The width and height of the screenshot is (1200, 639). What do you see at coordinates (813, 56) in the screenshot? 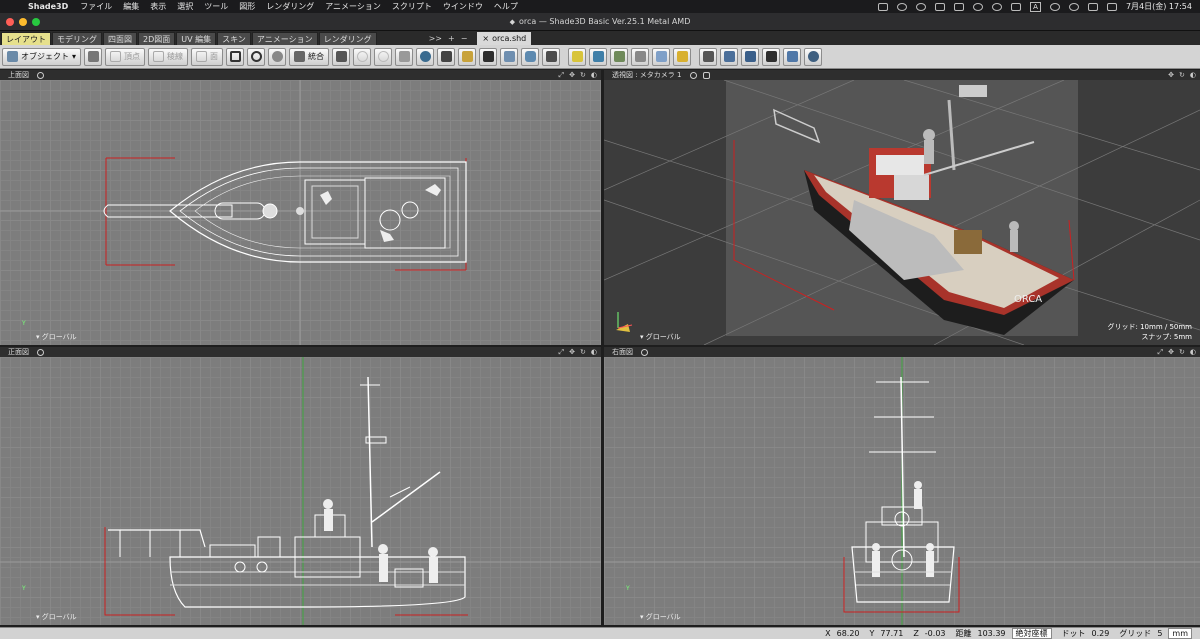
I see `sphere-button` at bounding box center [813, 56].